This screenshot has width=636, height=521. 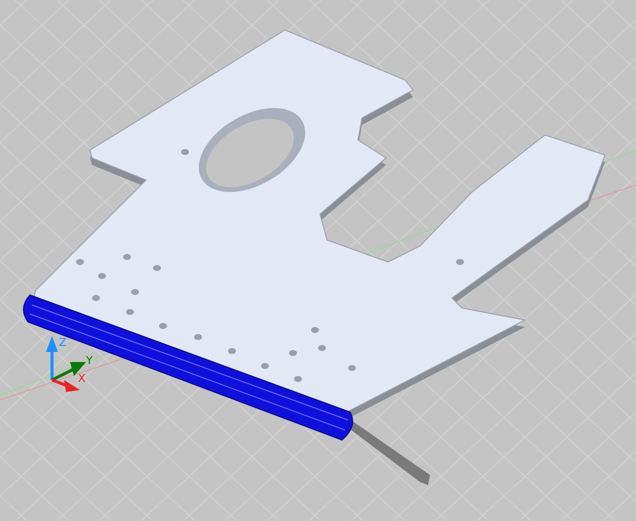 What do you see at coordinates (82, 378) in the screenshot?
I see `axis-label: X` at bounding box center [82, 378].